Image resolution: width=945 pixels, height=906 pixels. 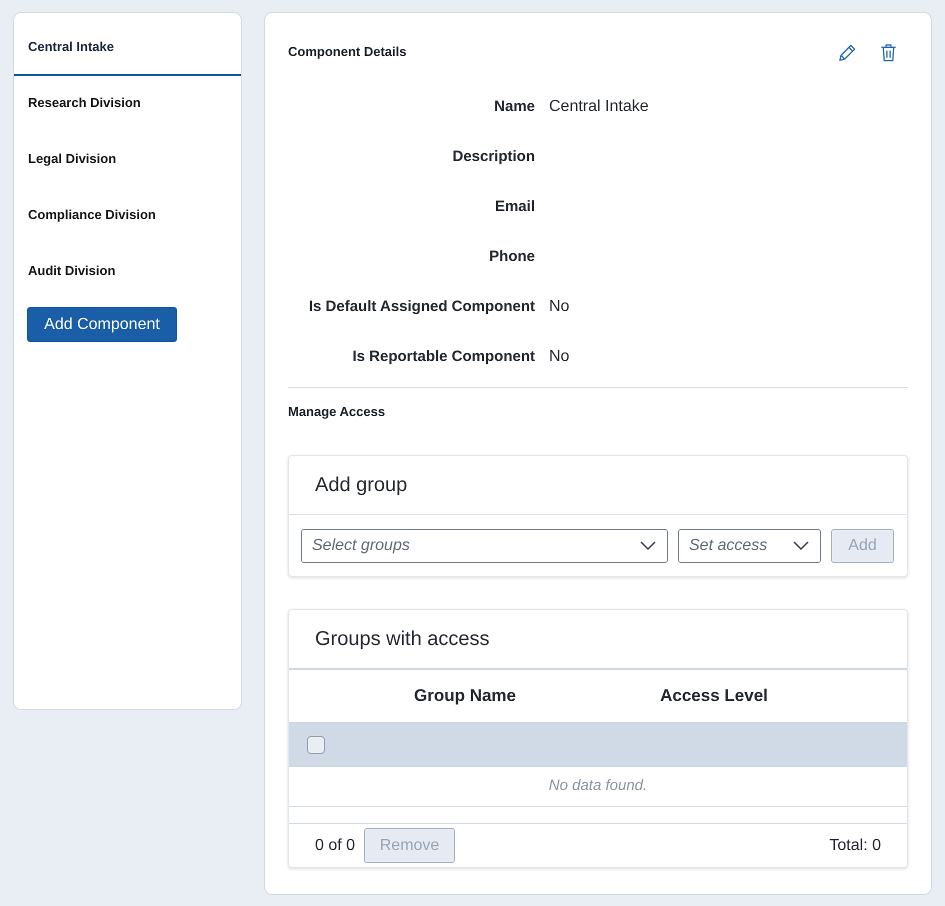 I want to click on column-header: Access Level, so click(x=714, y=696).